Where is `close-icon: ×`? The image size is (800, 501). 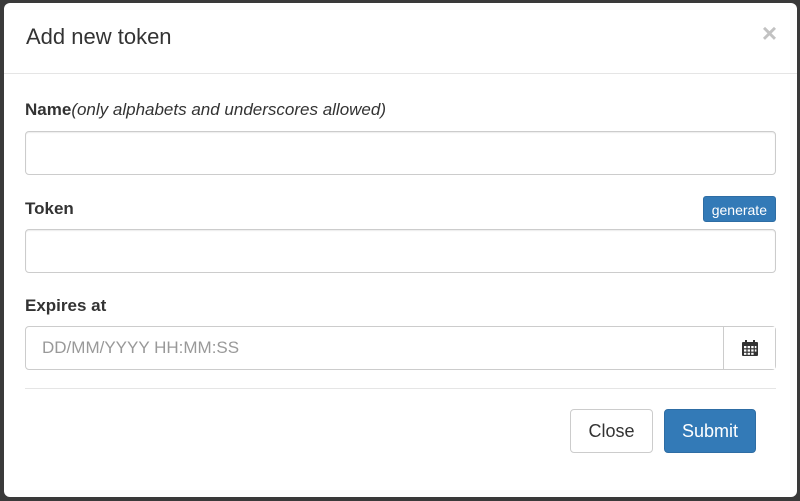 close-icon: × is located at coordinates (769, 33).